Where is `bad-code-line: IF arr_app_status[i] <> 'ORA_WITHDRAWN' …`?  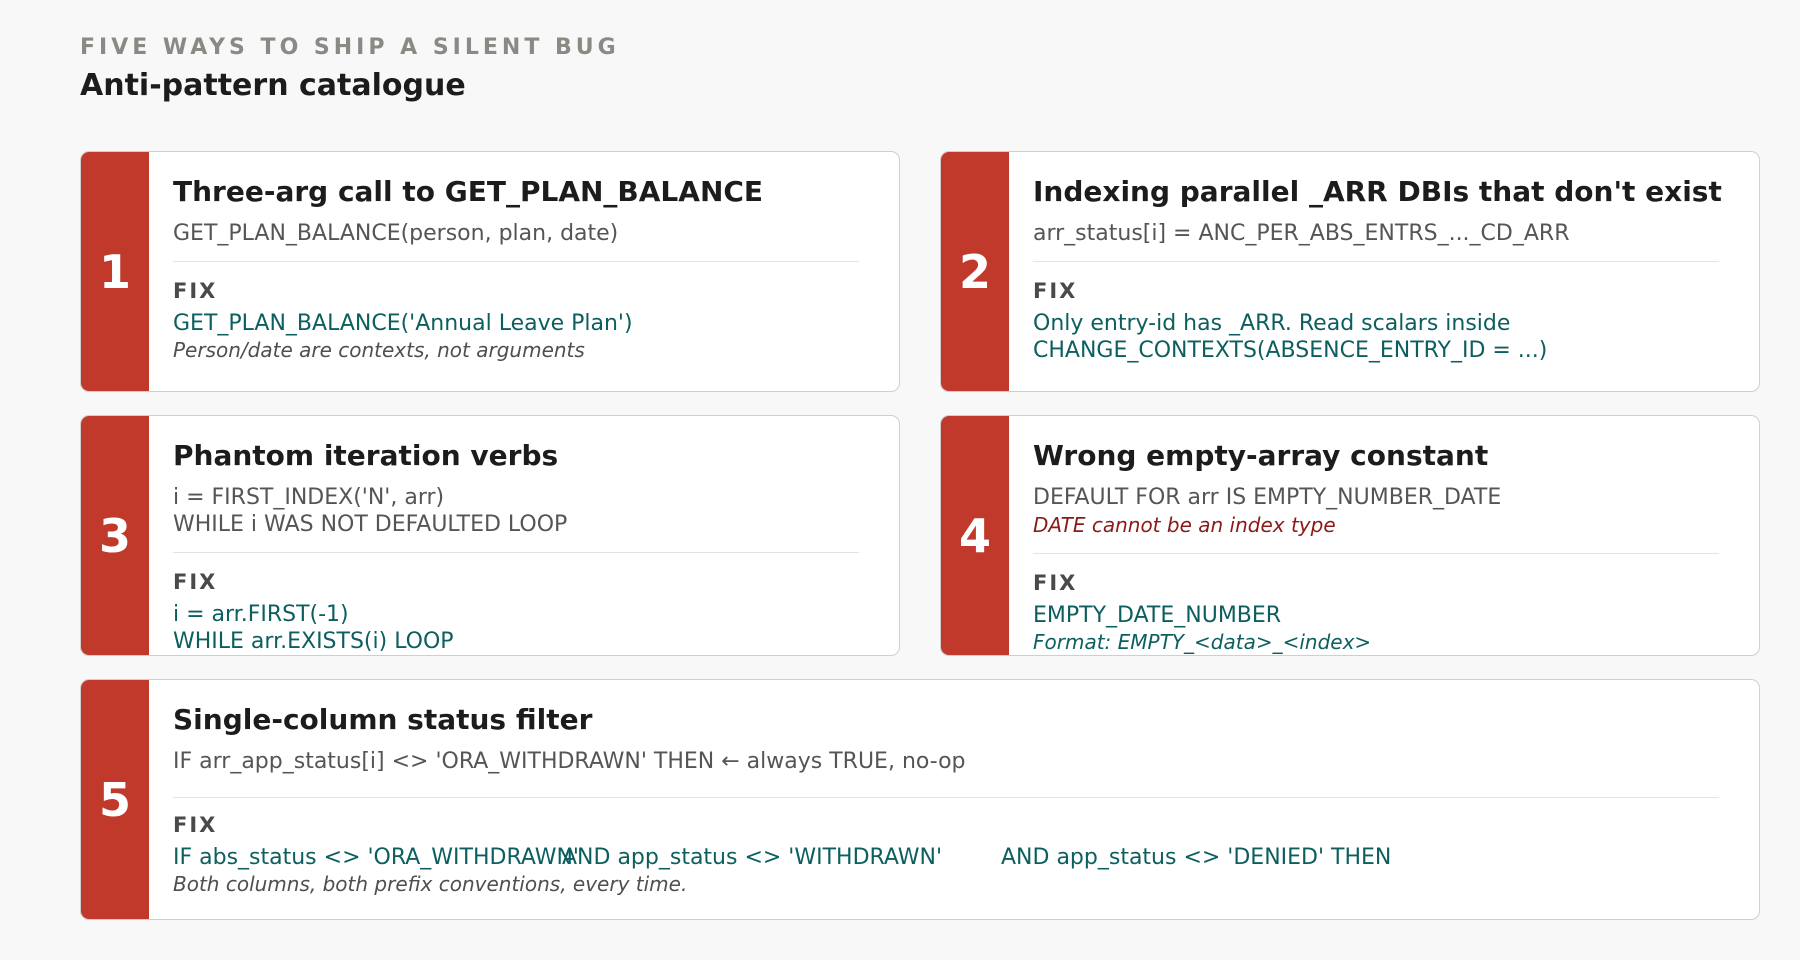 bad-code-line: IF arr_app_status[i] <> 'ORA_WITHDRAWN' … is located at coordinates (569, 761).